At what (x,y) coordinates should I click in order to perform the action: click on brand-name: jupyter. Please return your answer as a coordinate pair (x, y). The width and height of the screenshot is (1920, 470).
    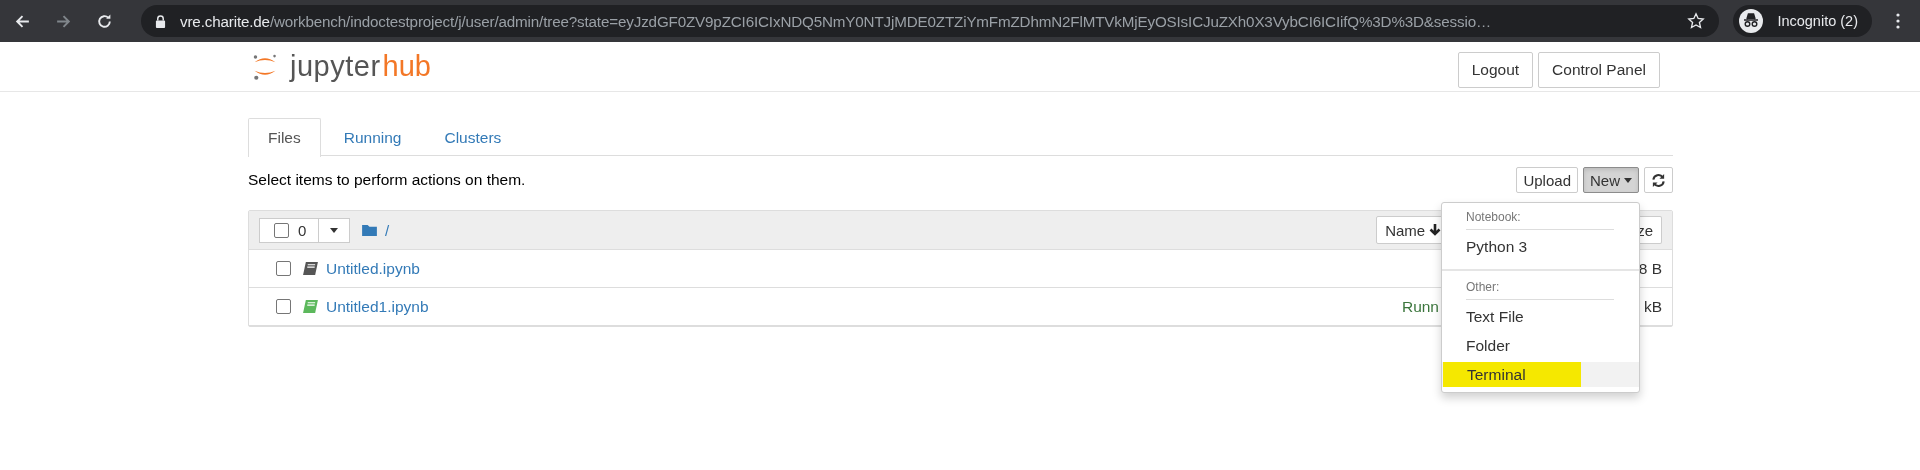
    Looking at the image, I should click on (335, 66).